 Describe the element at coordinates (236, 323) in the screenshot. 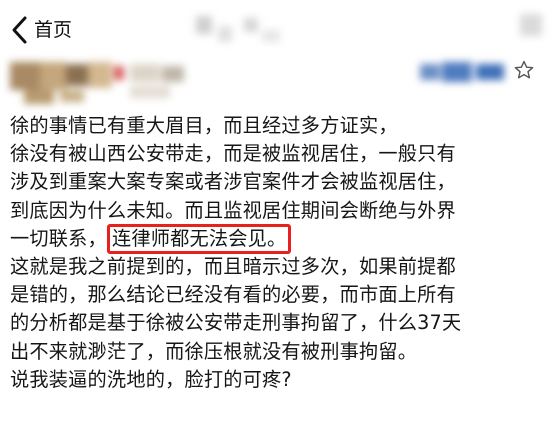

I see `post-line: 的分析都是基于徐被公安带走刑事拘留了，什么37天` at that location.